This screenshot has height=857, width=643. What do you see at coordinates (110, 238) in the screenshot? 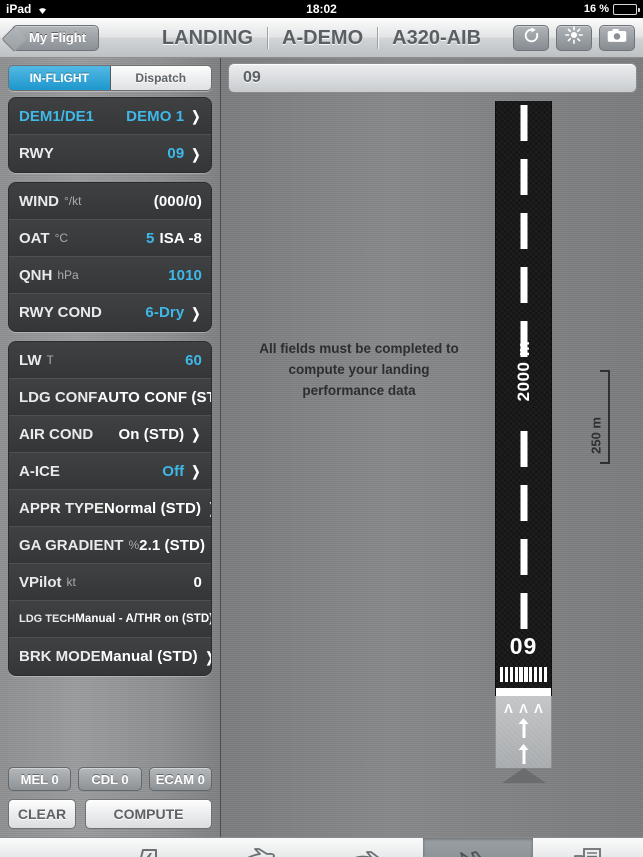
I see `row-oat: OAT °C 5 ISA -8` at bounding box center [110, 238].